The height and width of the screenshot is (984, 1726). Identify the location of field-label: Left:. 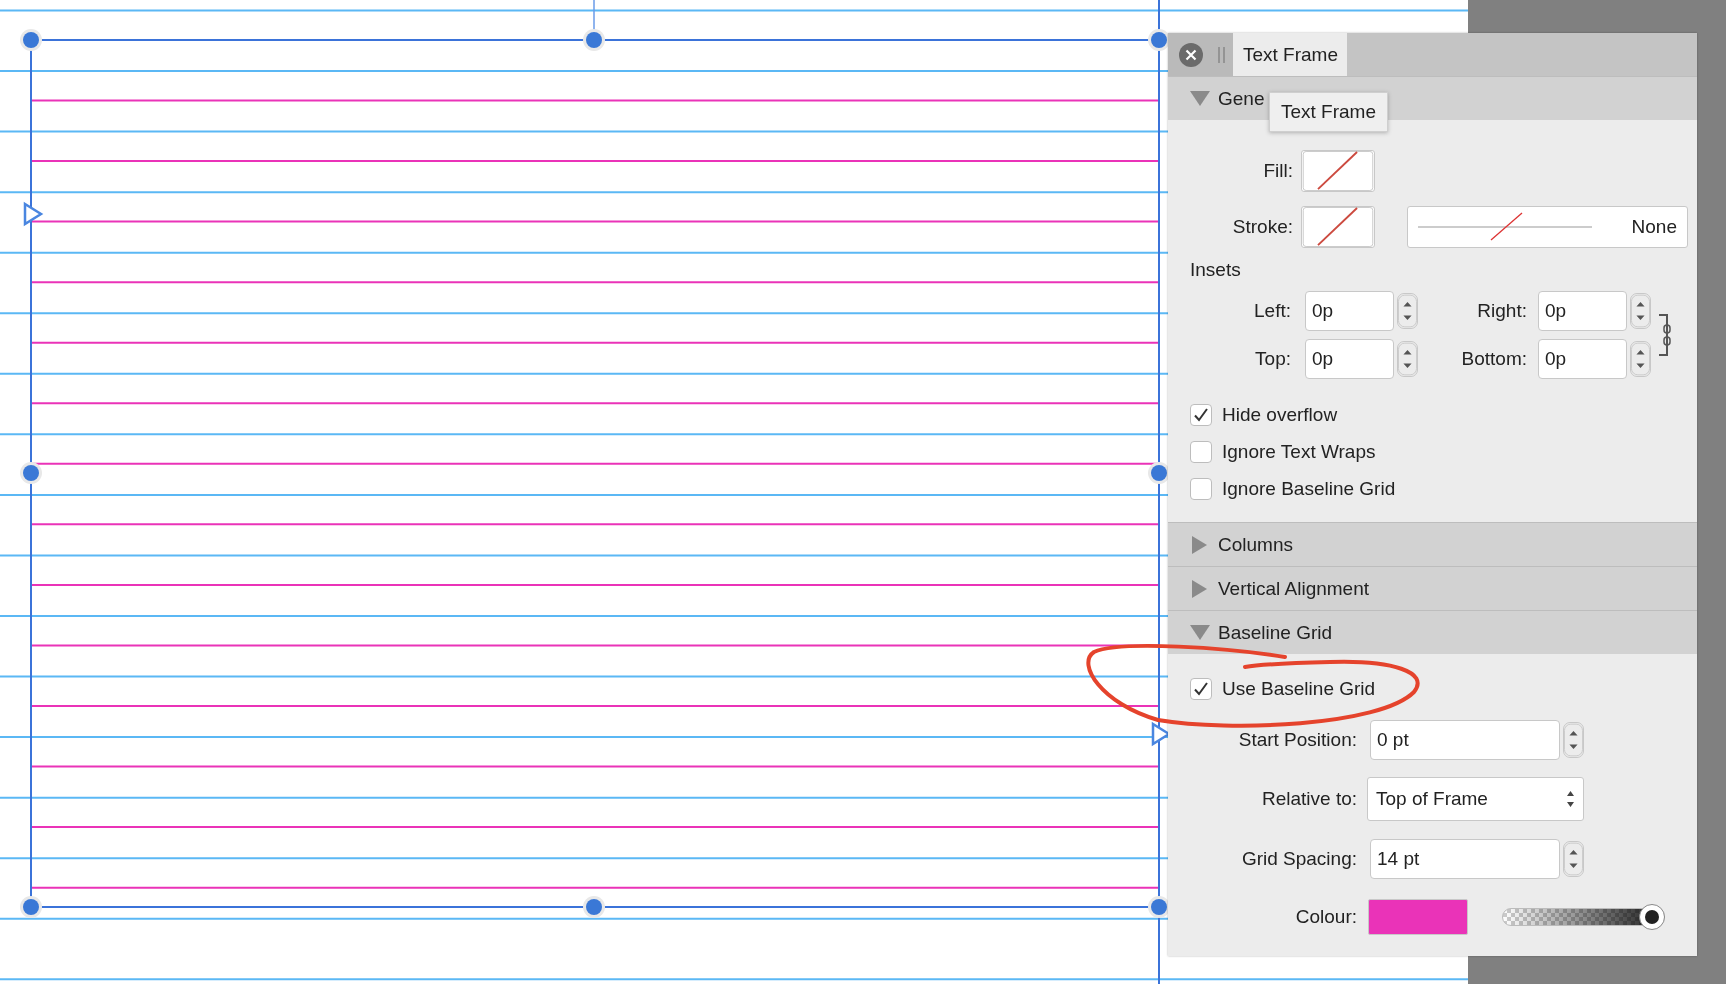
(1272, 311).